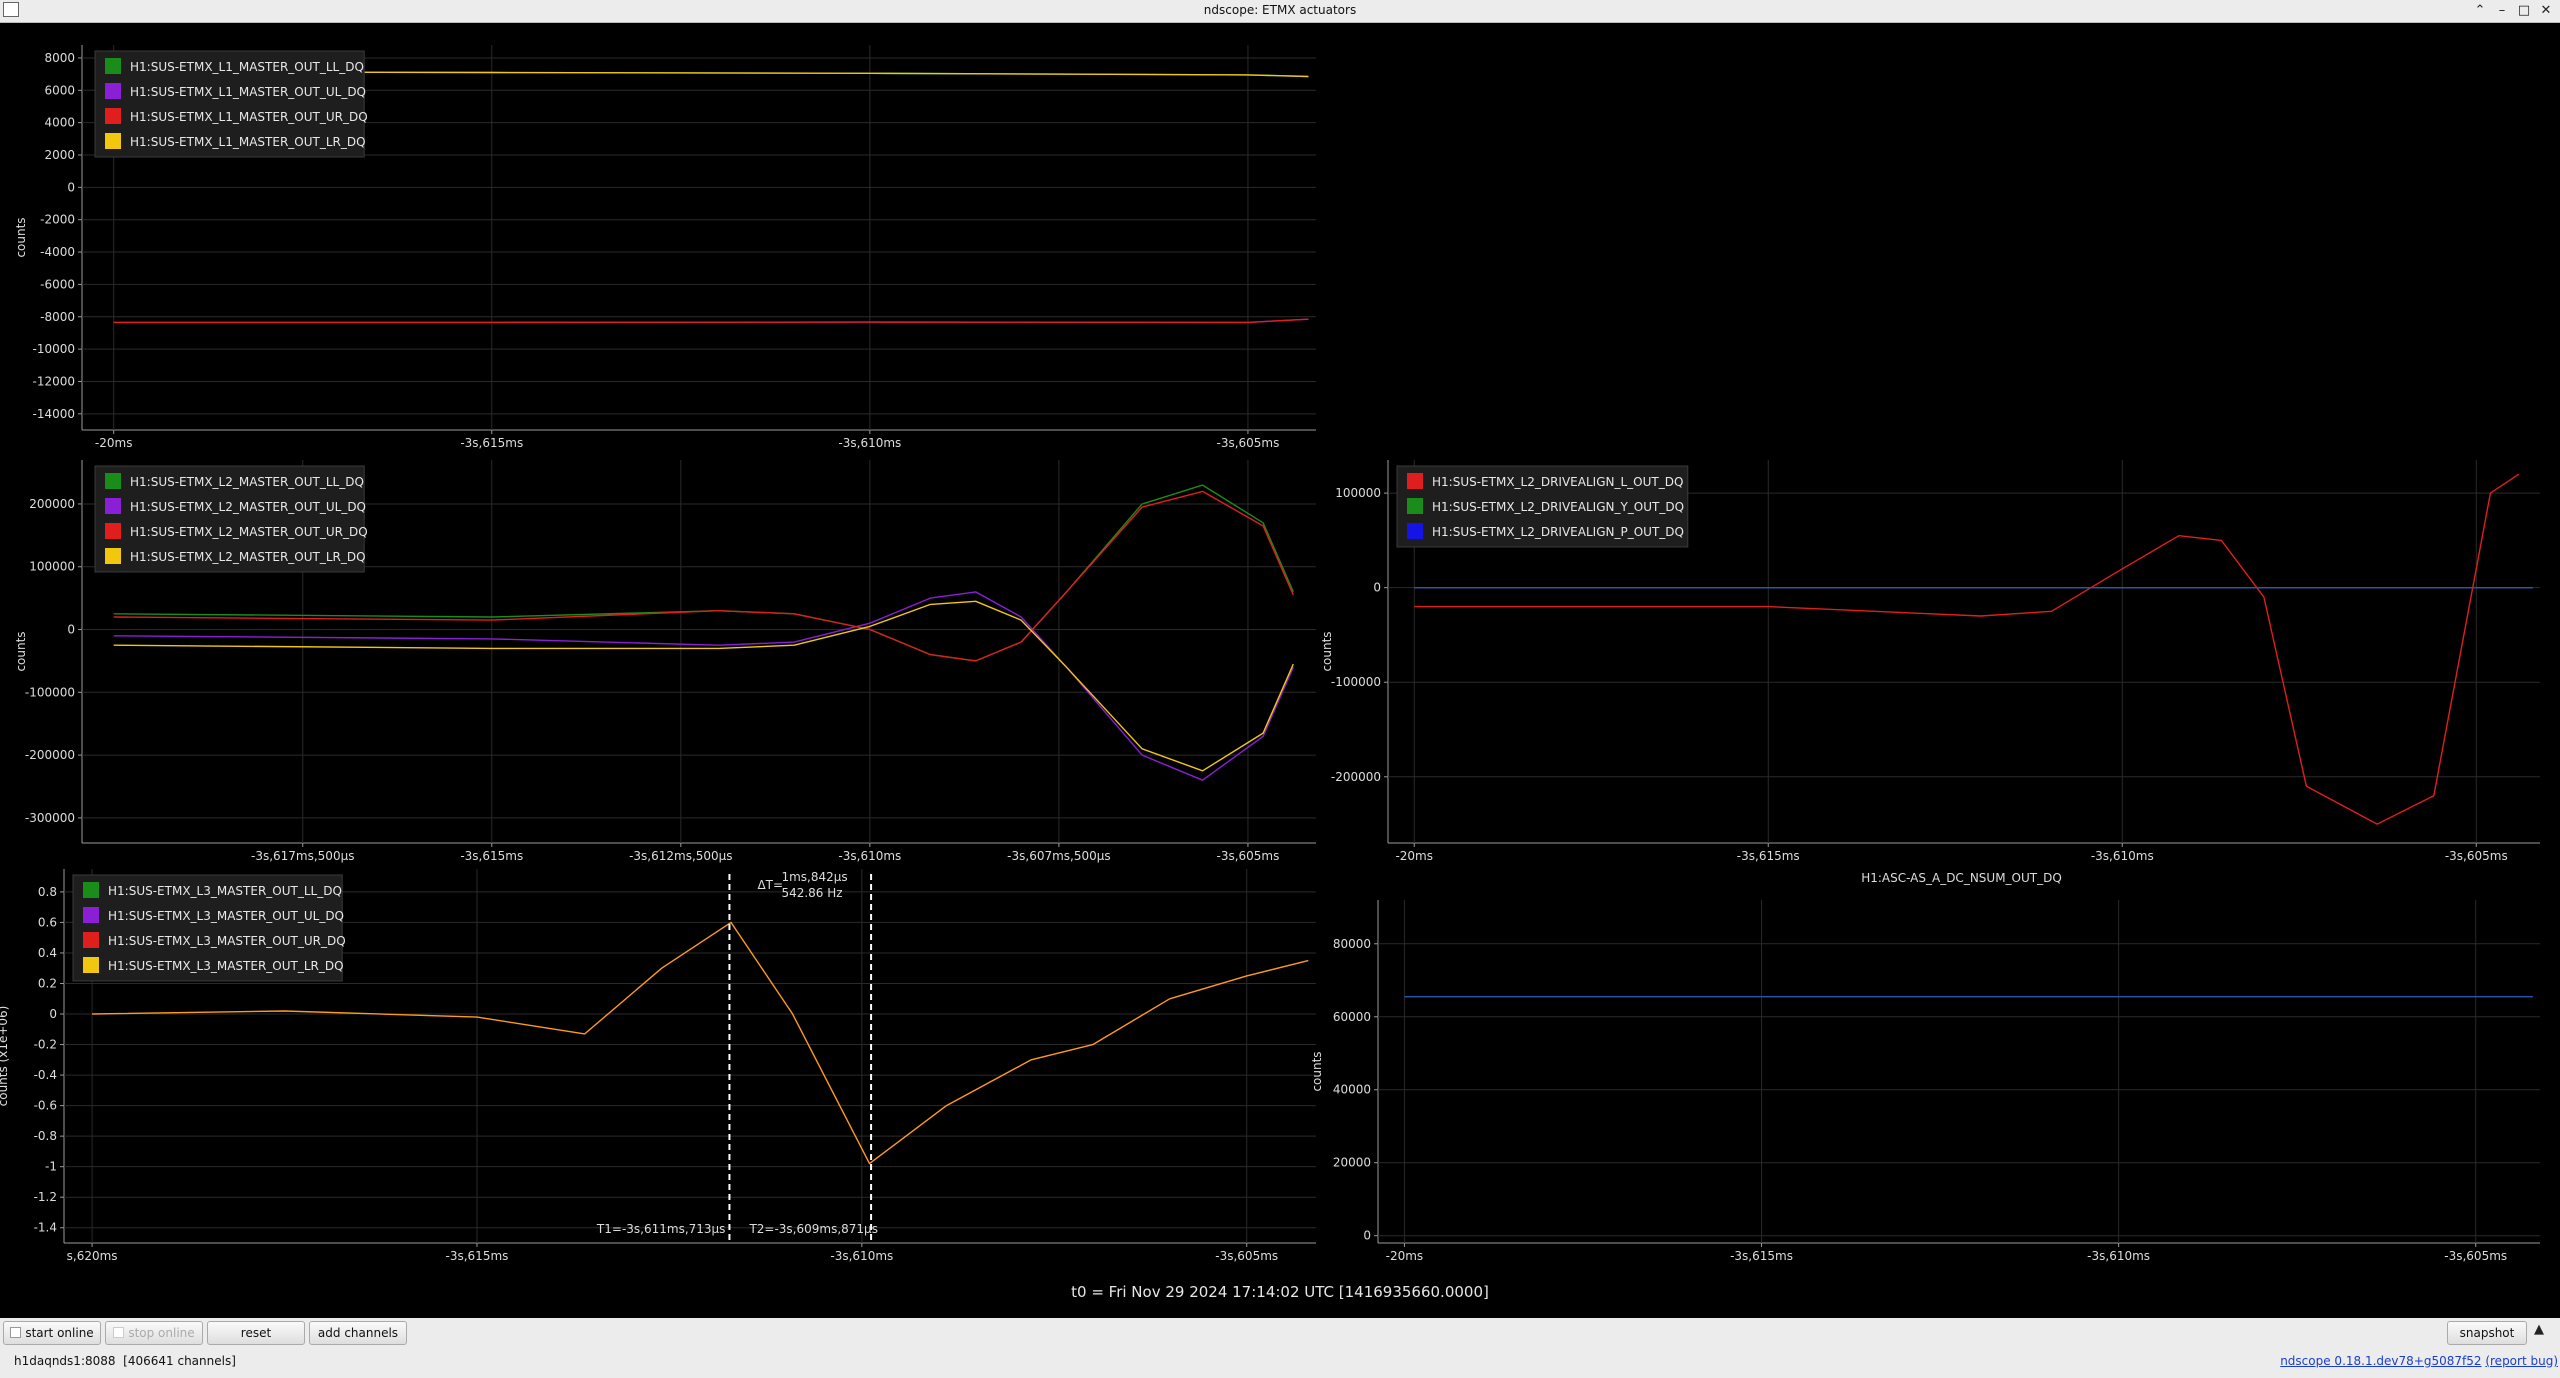 The width and height of the screenshot is (2560, 1378). Describe the element at coordinates (45, 1045) in the screenshot. I see `y-tick-label: -0.2` at that location.